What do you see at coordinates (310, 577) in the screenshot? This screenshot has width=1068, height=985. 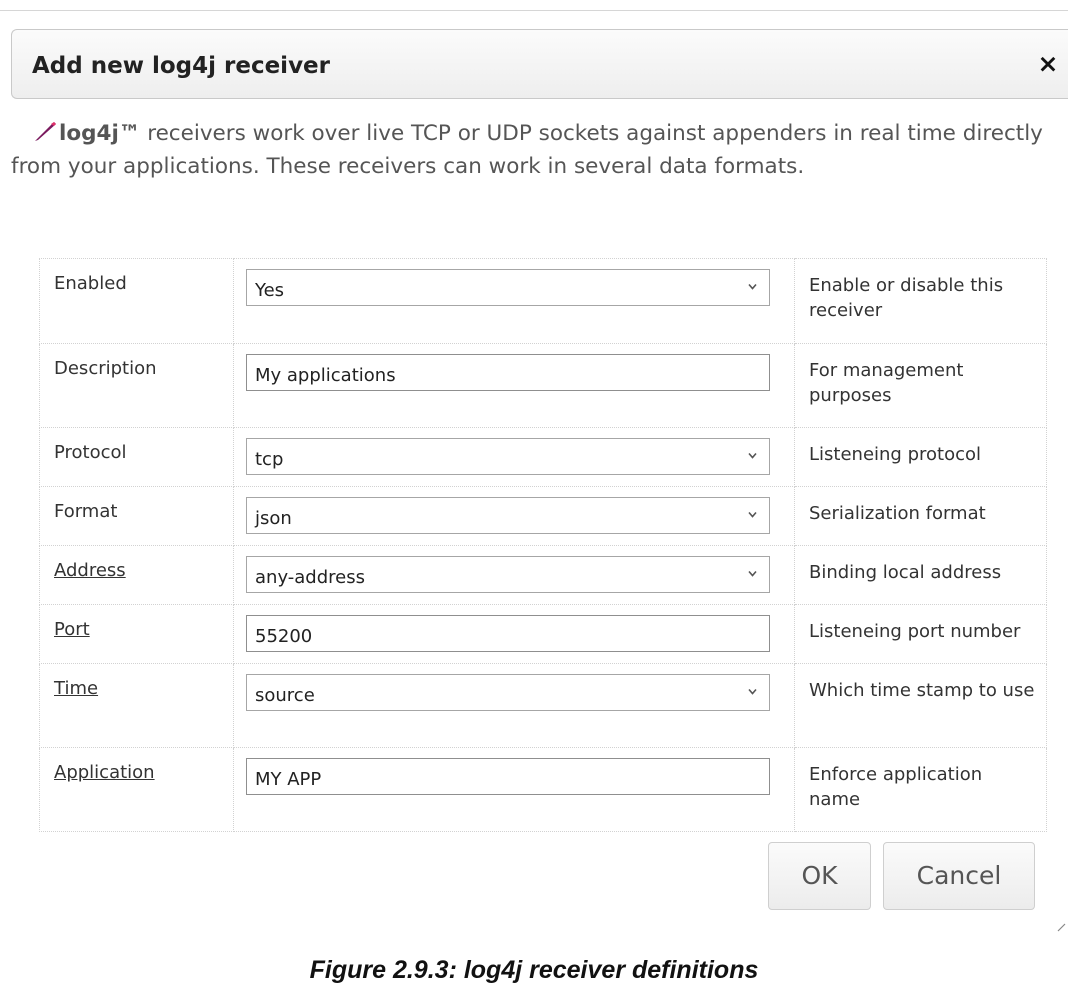 I see `field-value: any-address` at bounding box center [310, 577].